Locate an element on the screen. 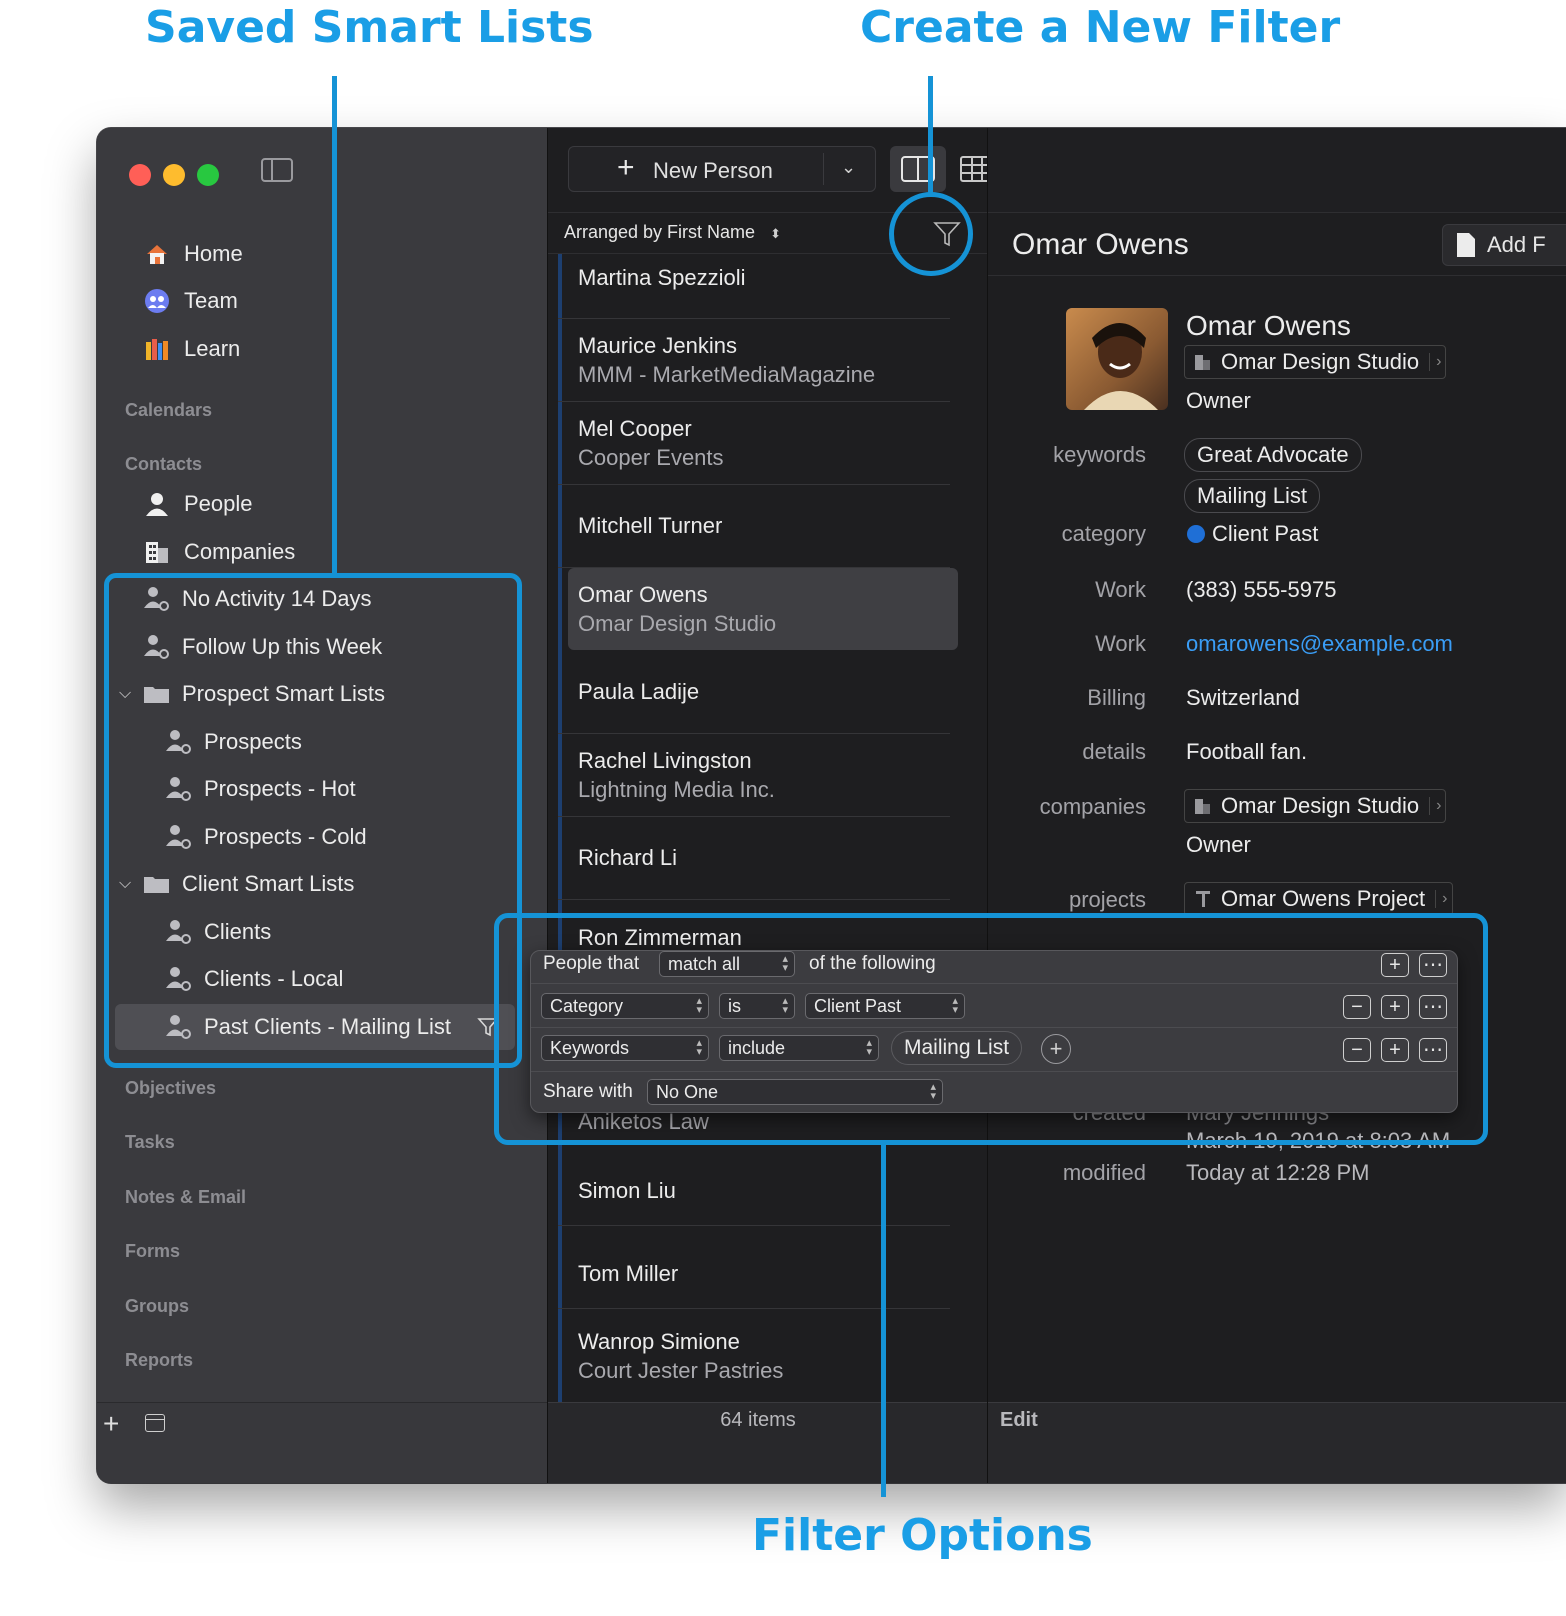  split-view-icon is located at coordinates (918, 169).